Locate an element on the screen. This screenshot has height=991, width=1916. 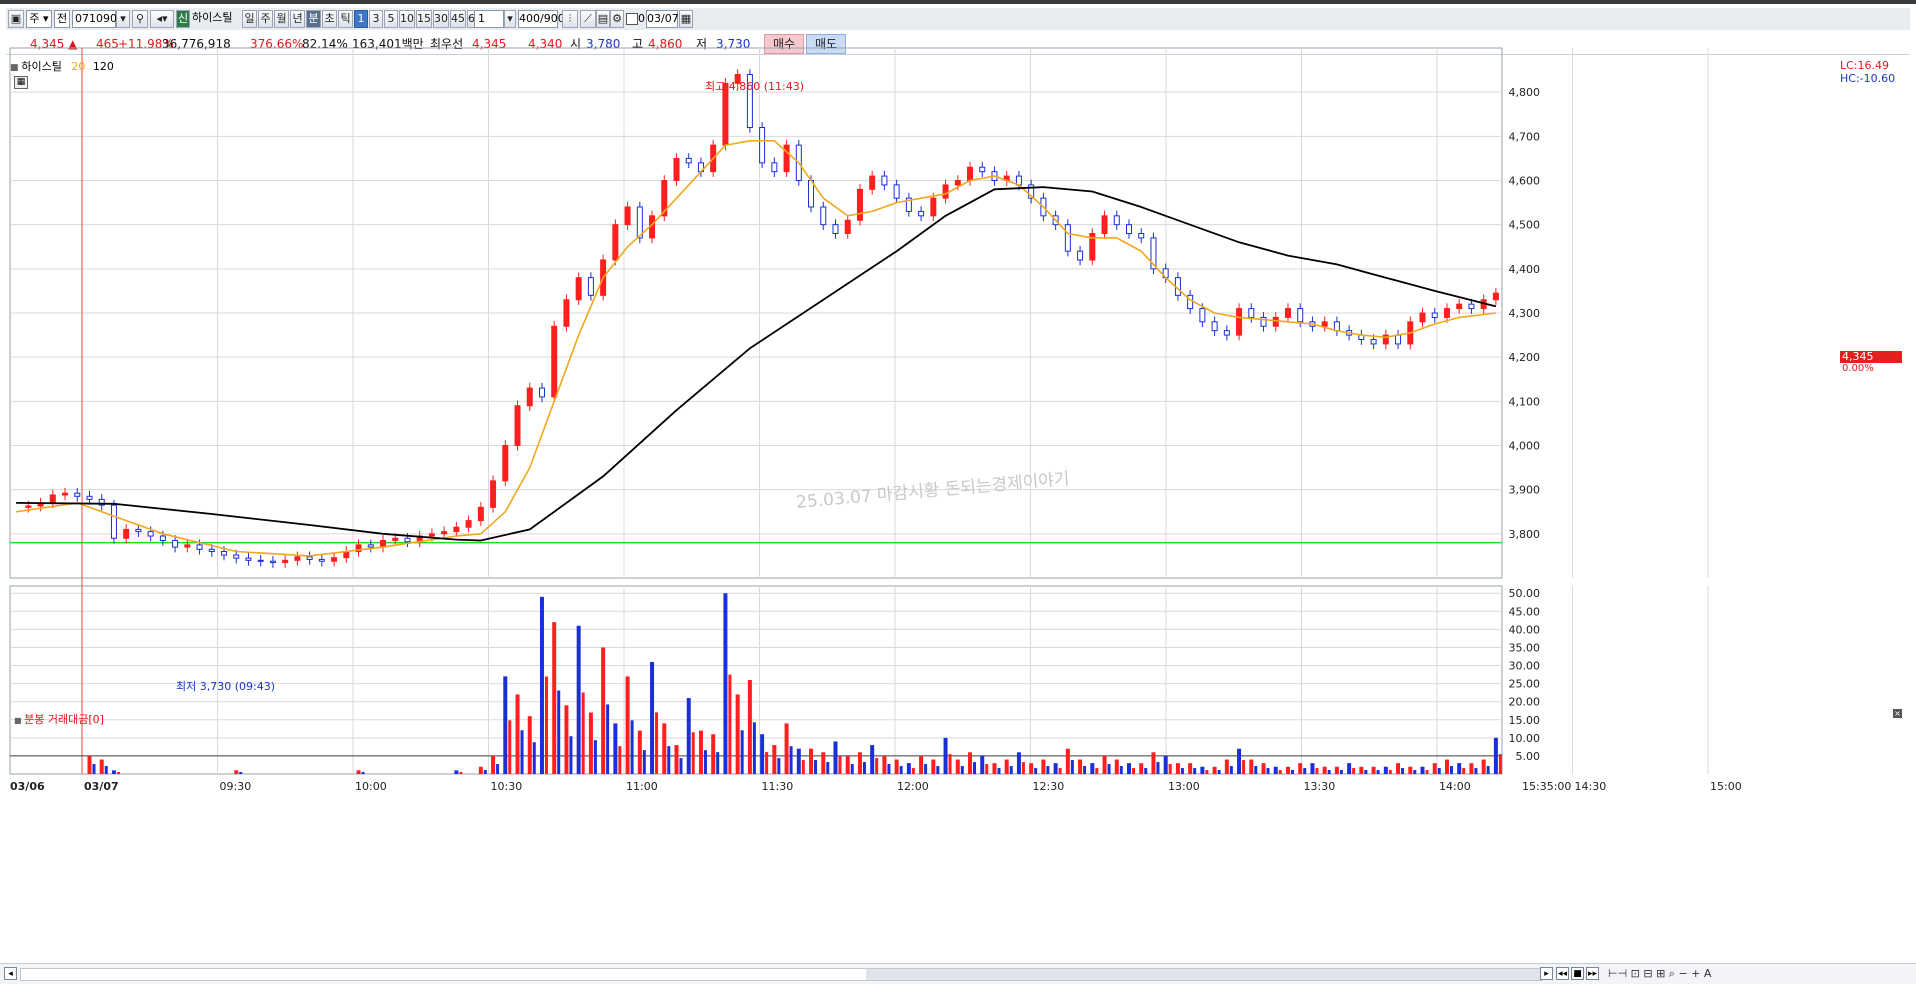
volume-tick-label: 10.00 is located at coordinates (1525, 738).